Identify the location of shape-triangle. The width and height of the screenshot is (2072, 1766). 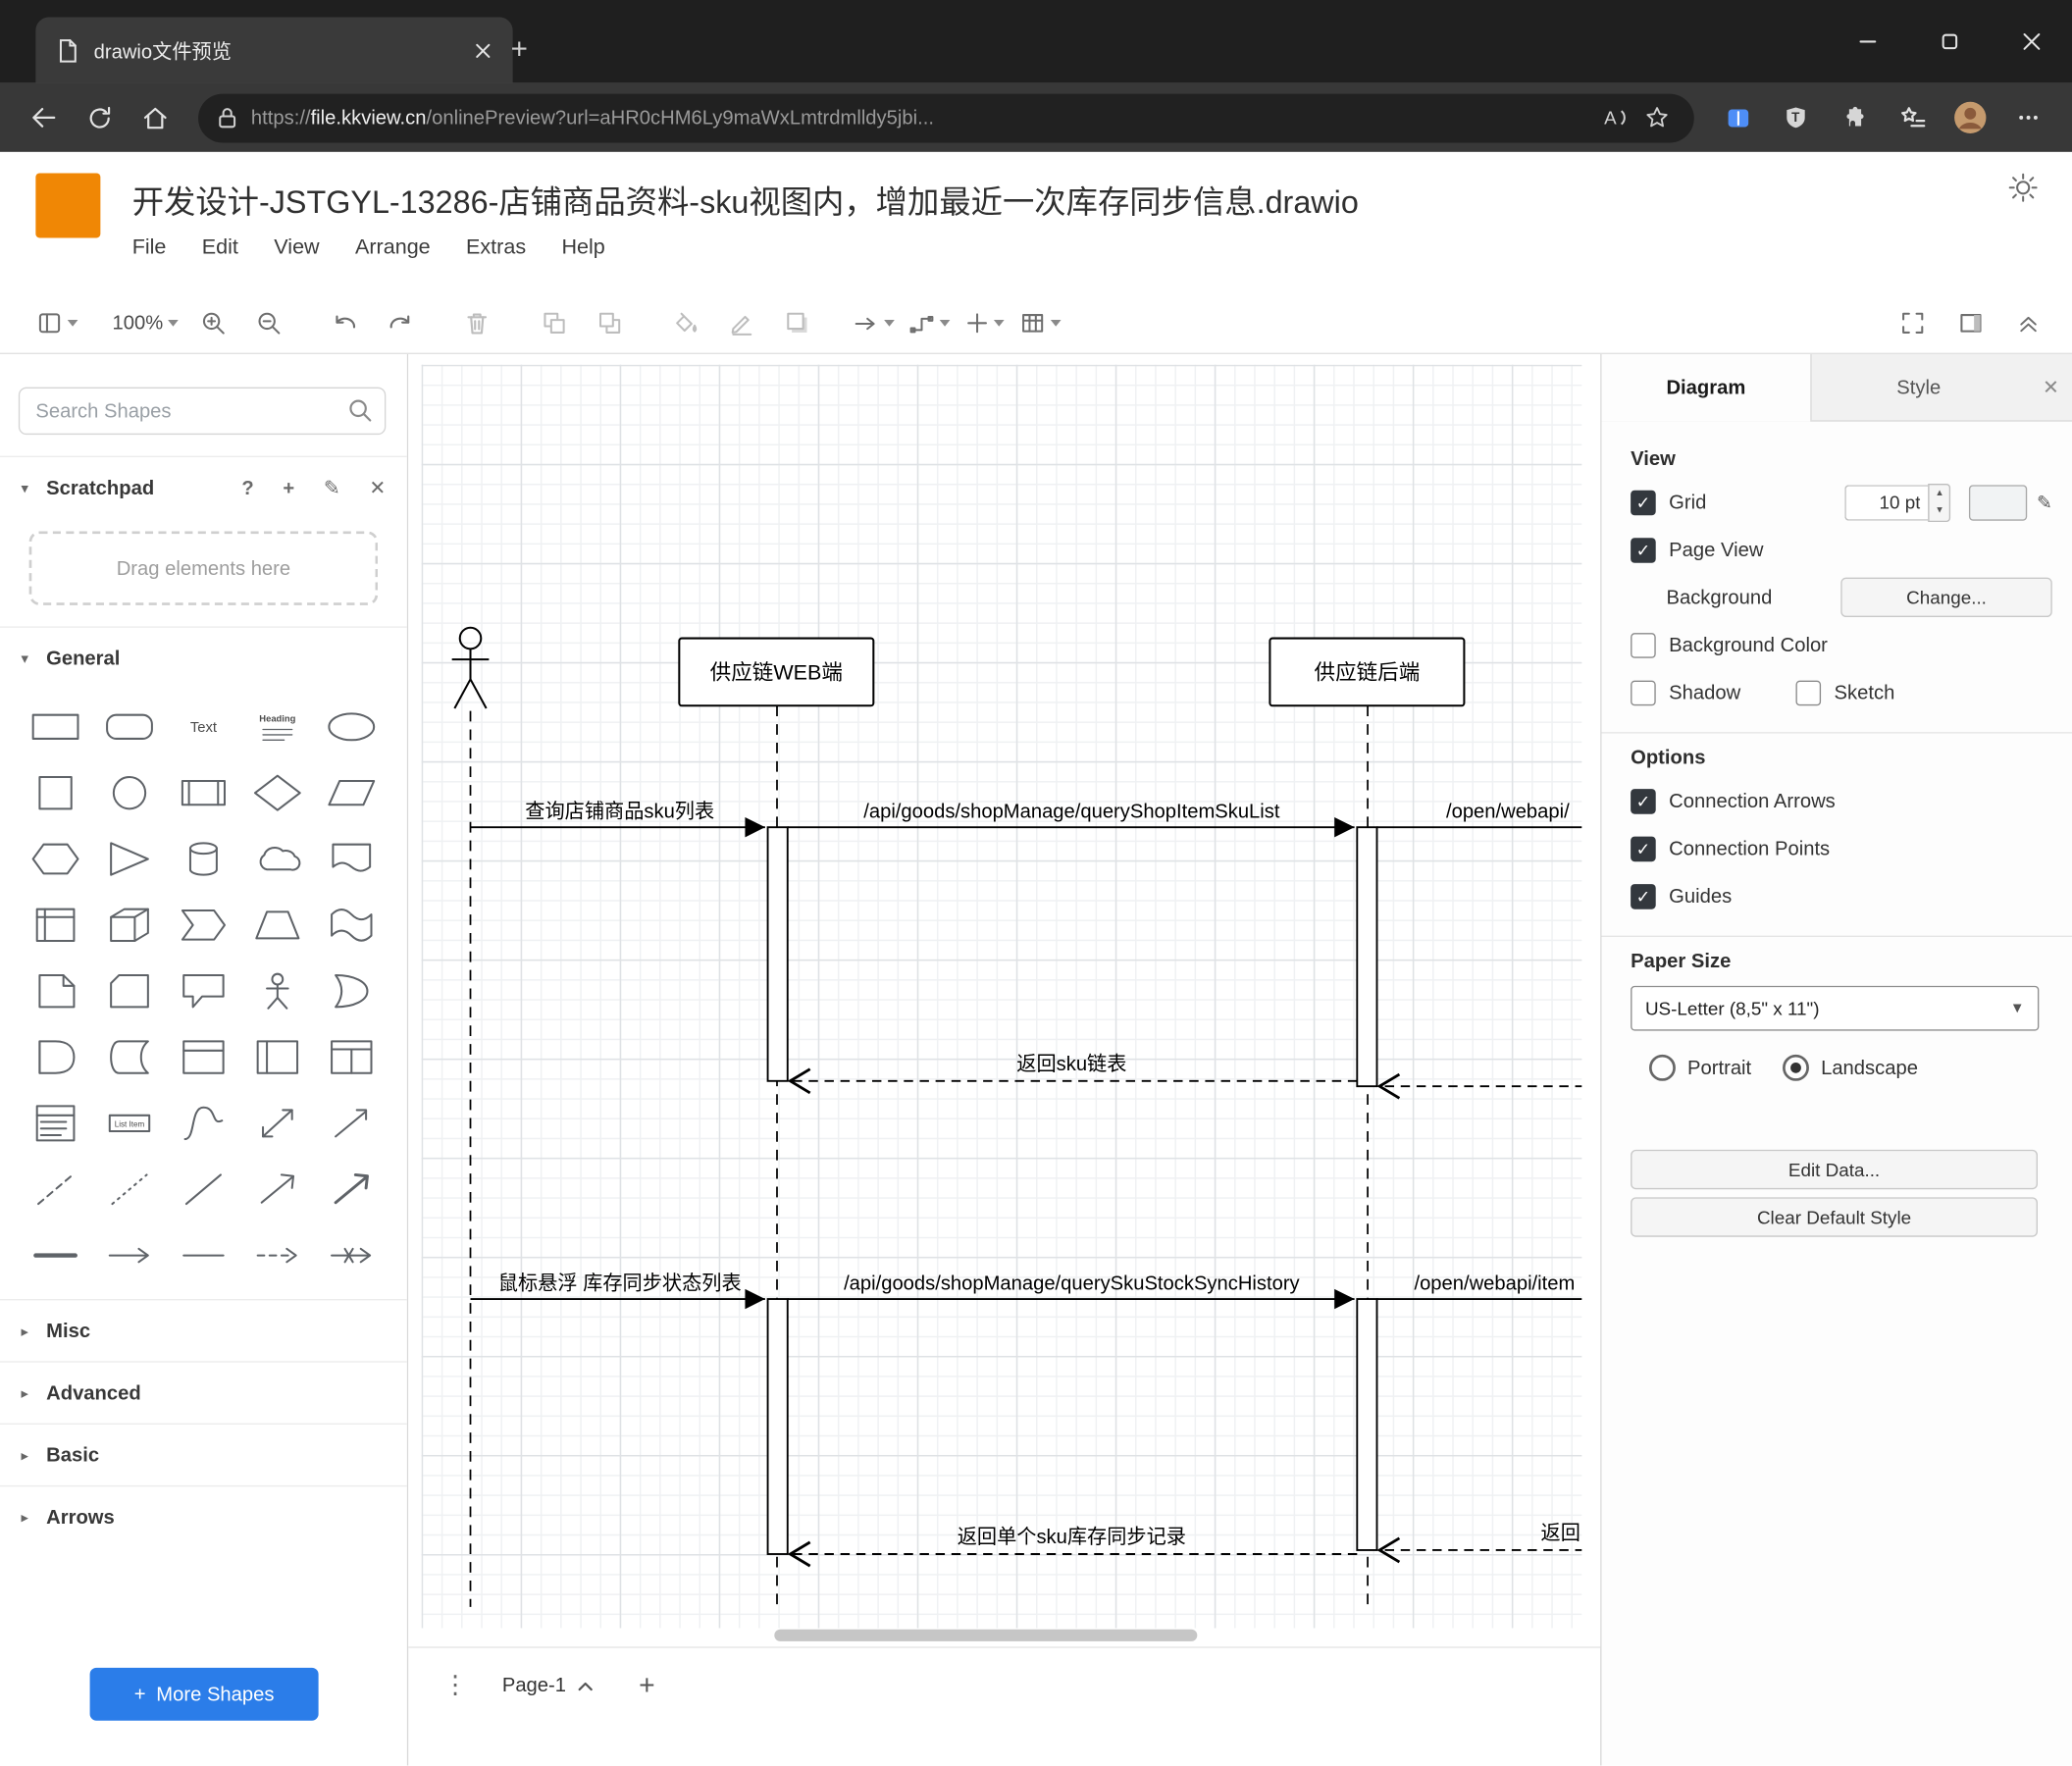
(129, 859).